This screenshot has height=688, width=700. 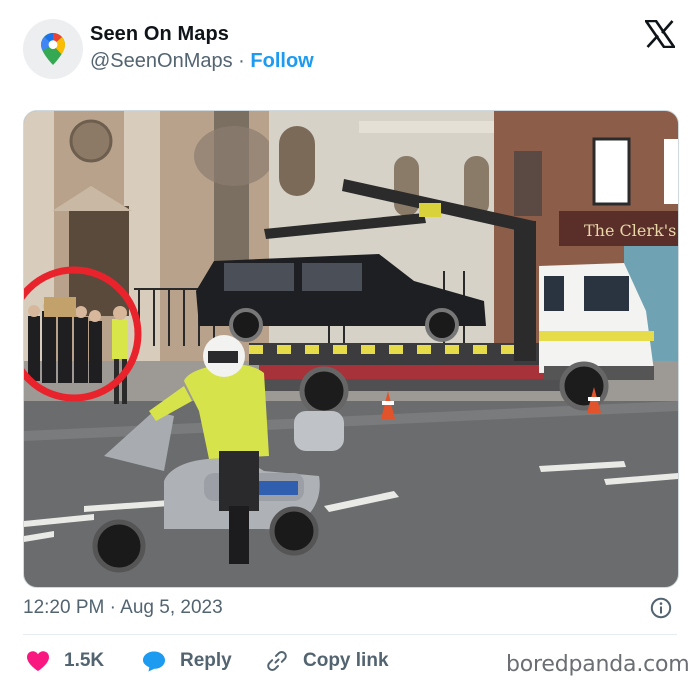 What do you see at coordinates (154, 661) in the screenshot?
I see `reply-bubble-icon` at bounding box center [154, 661].